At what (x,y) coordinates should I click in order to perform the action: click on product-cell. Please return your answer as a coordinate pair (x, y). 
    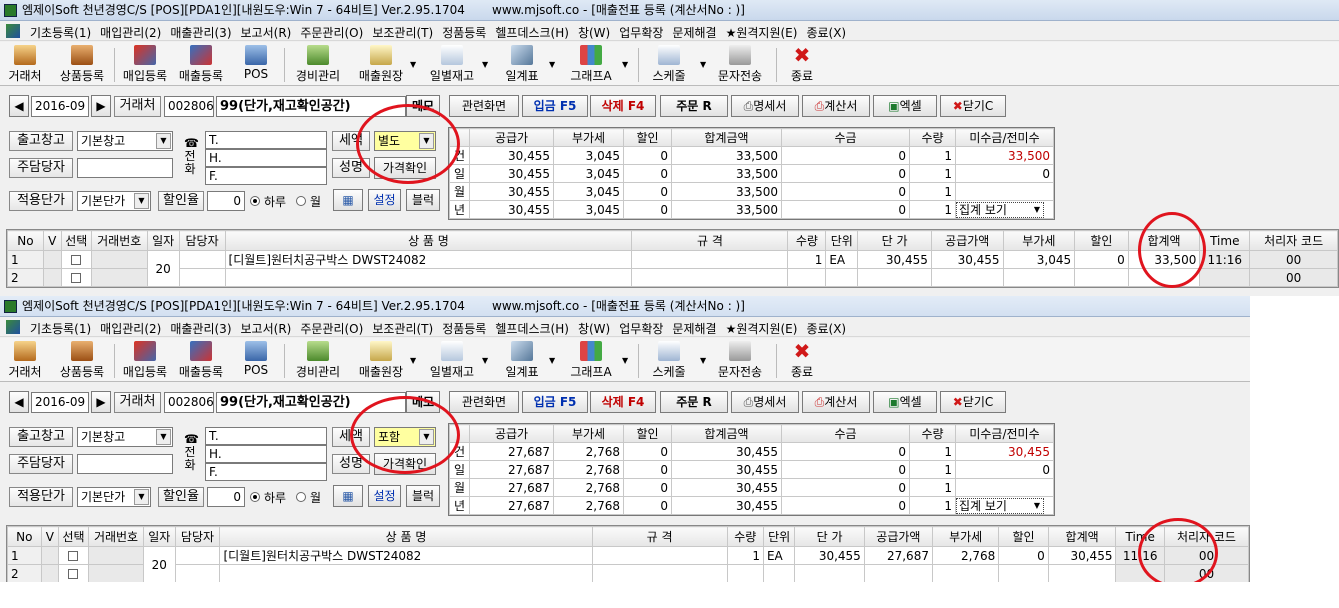
    Looking at the image, I should click on (428, 277).